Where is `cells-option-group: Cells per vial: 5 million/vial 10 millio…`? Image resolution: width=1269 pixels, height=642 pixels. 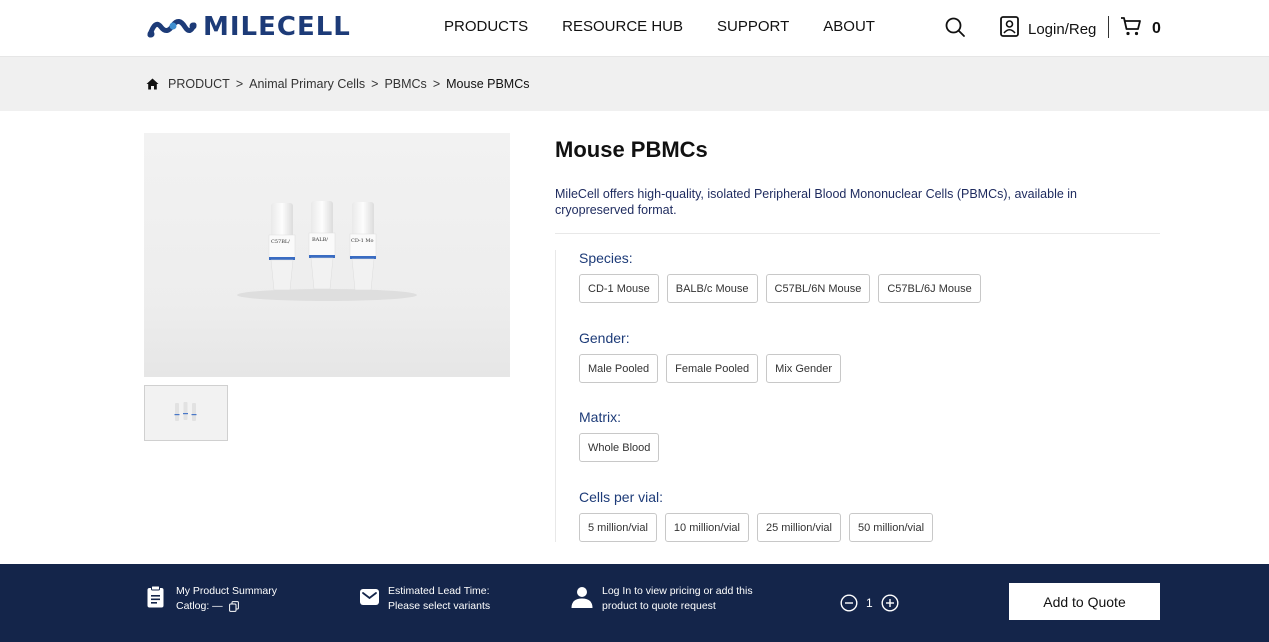
cells-option-group: Cells per vial: 5 million/vial 10 millio… is located at coordinates (760, 515).